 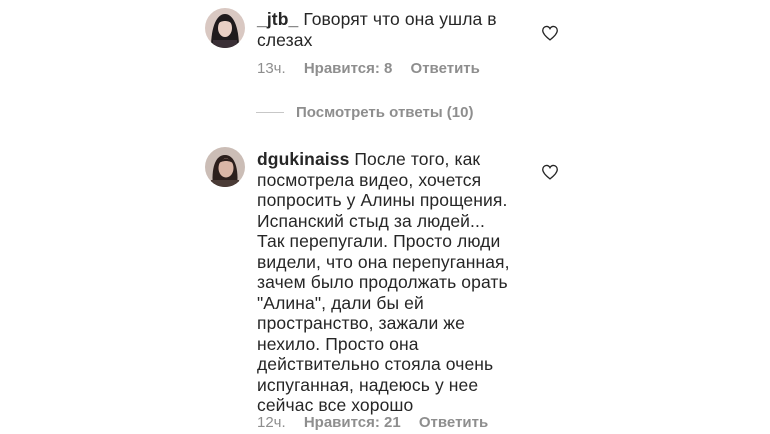 I want to click on comment-meta: 13ч. Нравится: 8 Ответить, so click(x=368, y=68).